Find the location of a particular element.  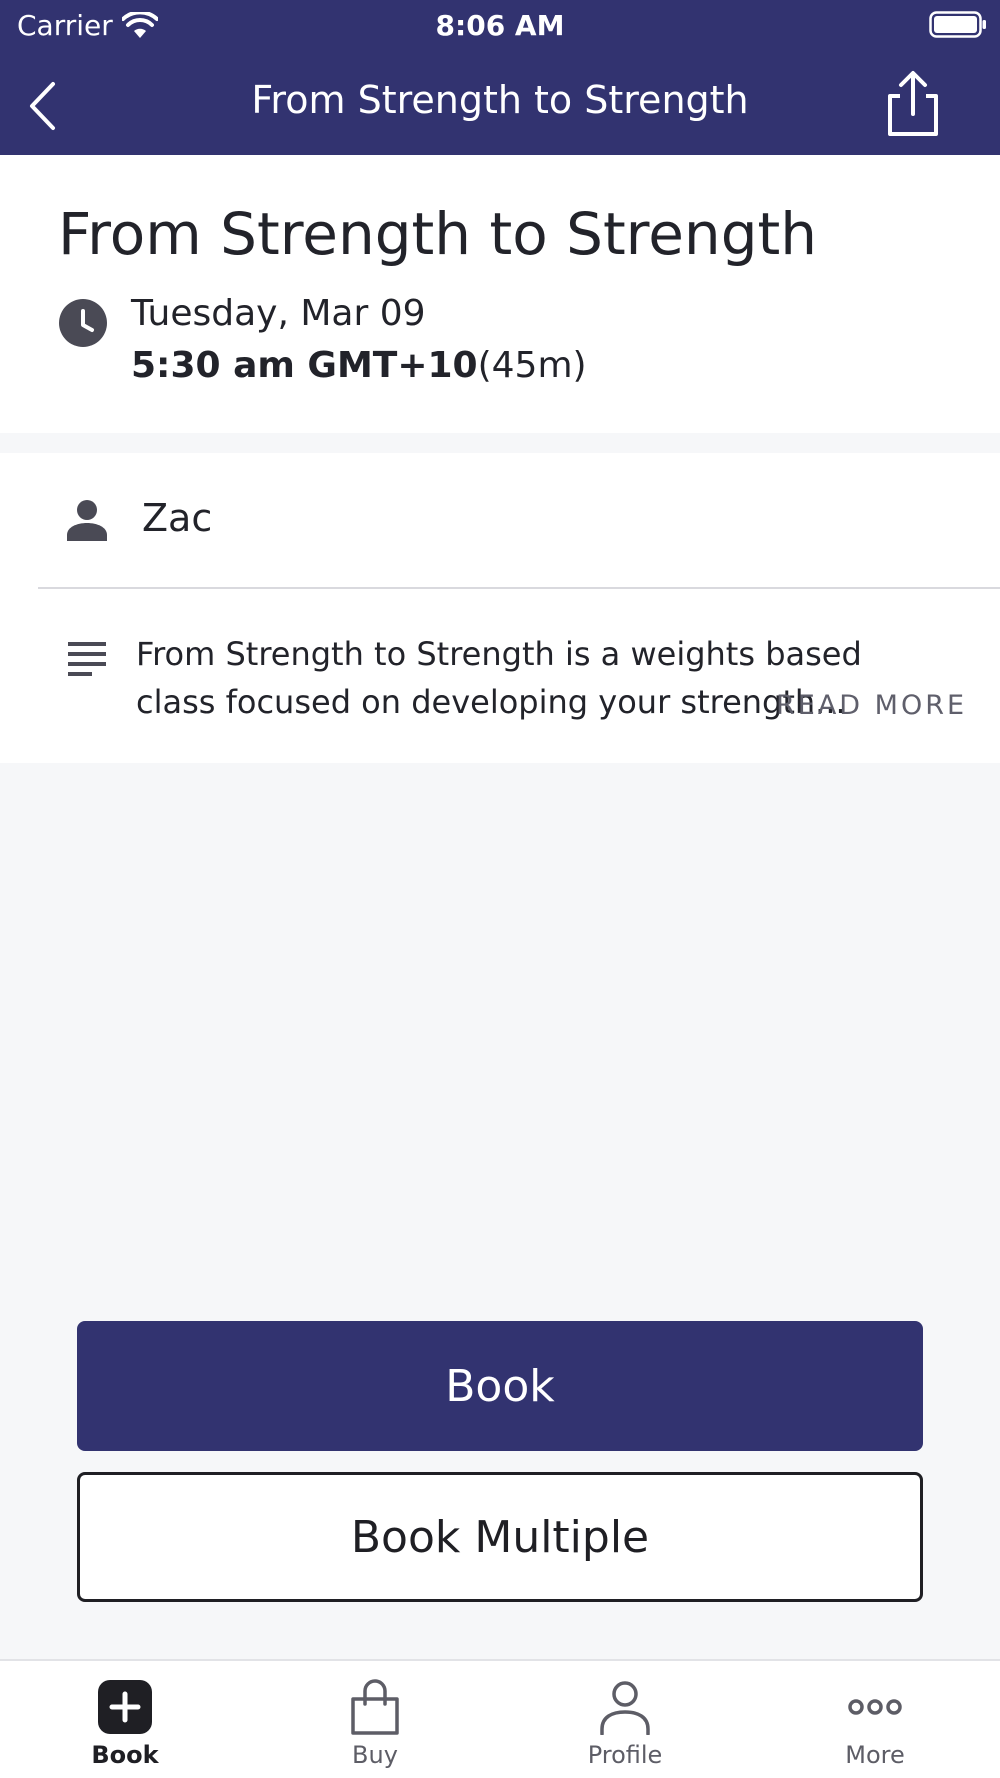

divider is located at coordinates (519, 588).